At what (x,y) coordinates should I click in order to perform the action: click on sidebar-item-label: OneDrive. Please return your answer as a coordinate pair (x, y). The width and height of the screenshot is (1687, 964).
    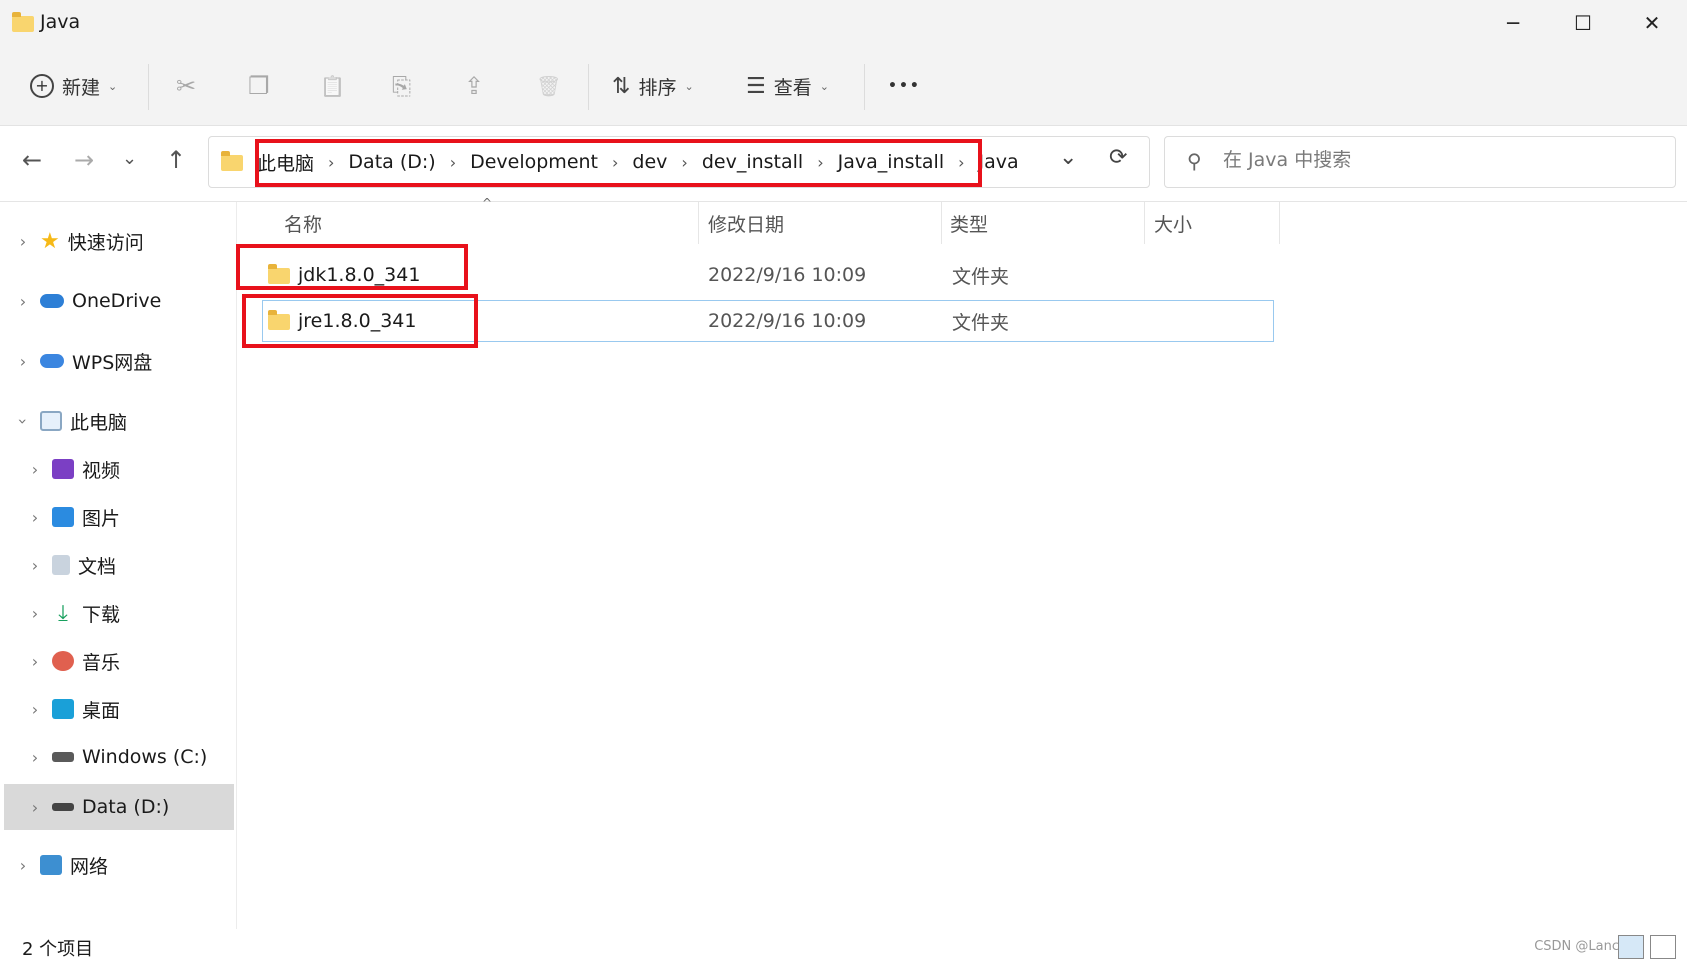
    Looking at the image, I should click on (117, 301).